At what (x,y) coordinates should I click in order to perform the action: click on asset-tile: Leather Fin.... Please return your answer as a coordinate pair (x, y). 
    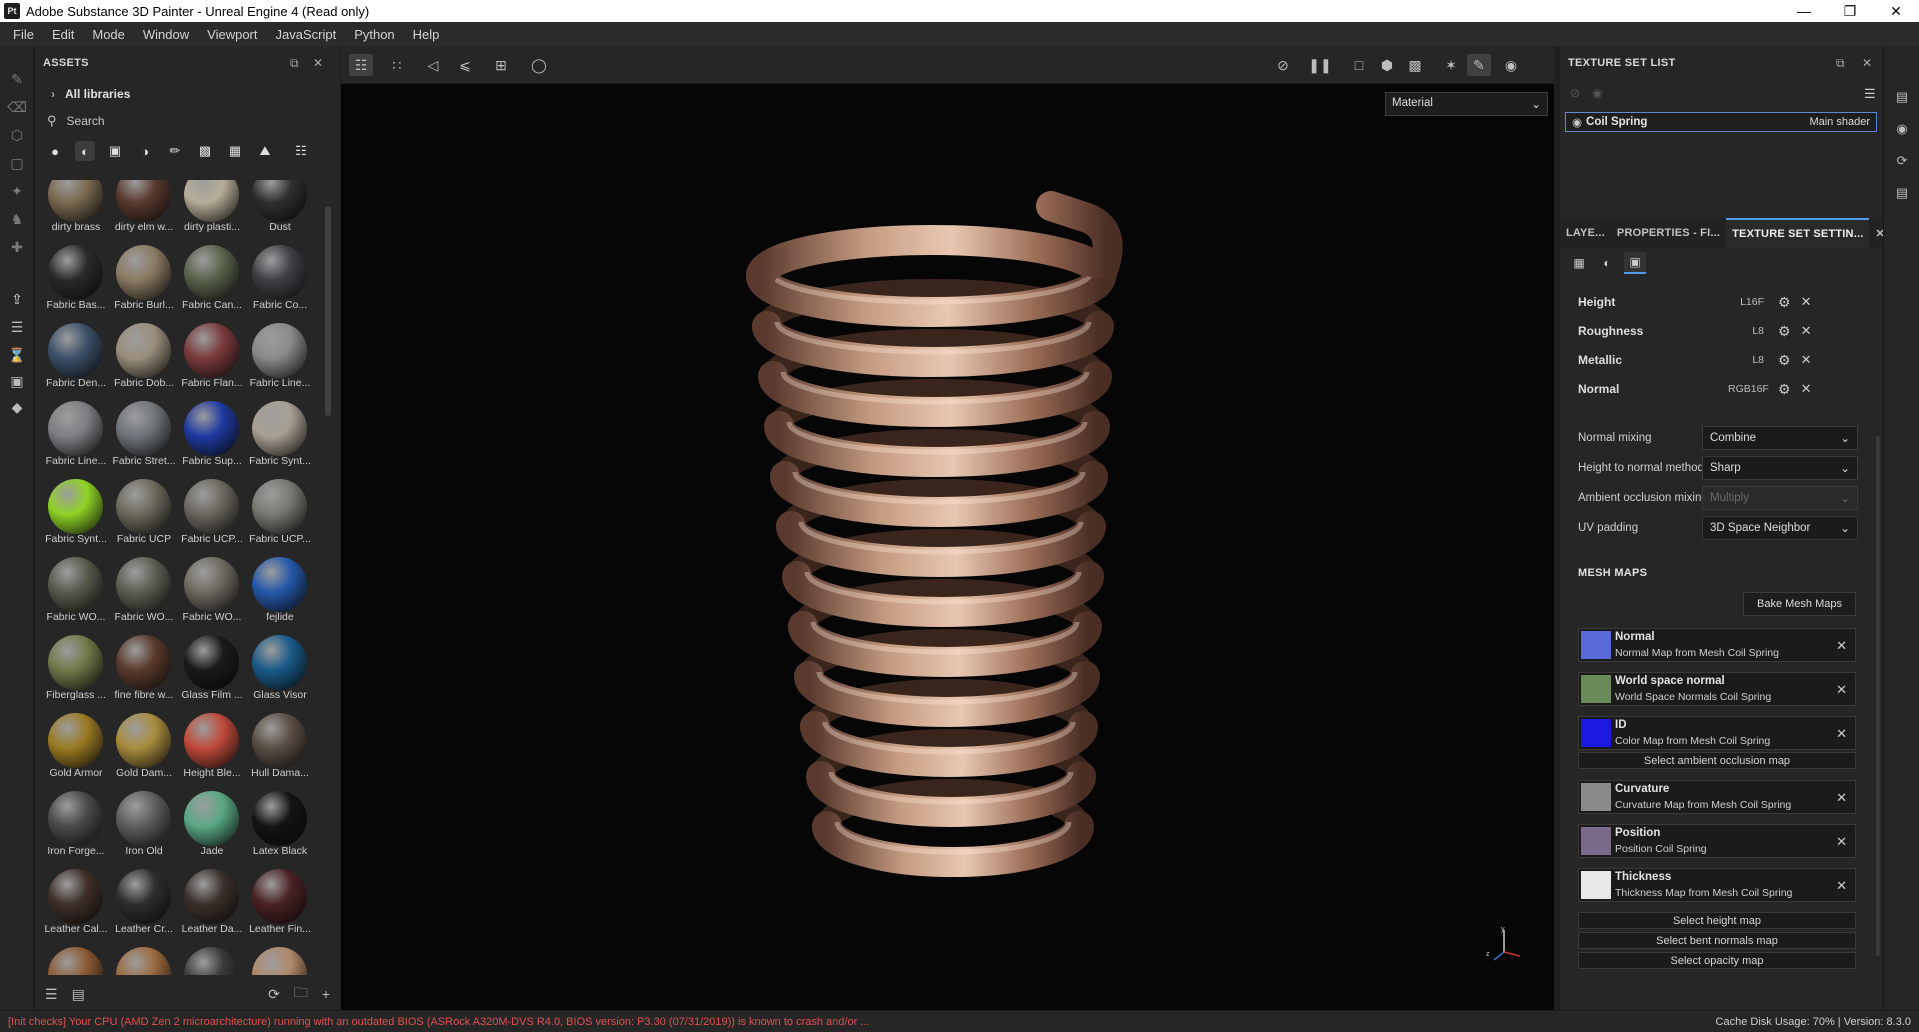
    Looking at the image, I should click on (280, 905).